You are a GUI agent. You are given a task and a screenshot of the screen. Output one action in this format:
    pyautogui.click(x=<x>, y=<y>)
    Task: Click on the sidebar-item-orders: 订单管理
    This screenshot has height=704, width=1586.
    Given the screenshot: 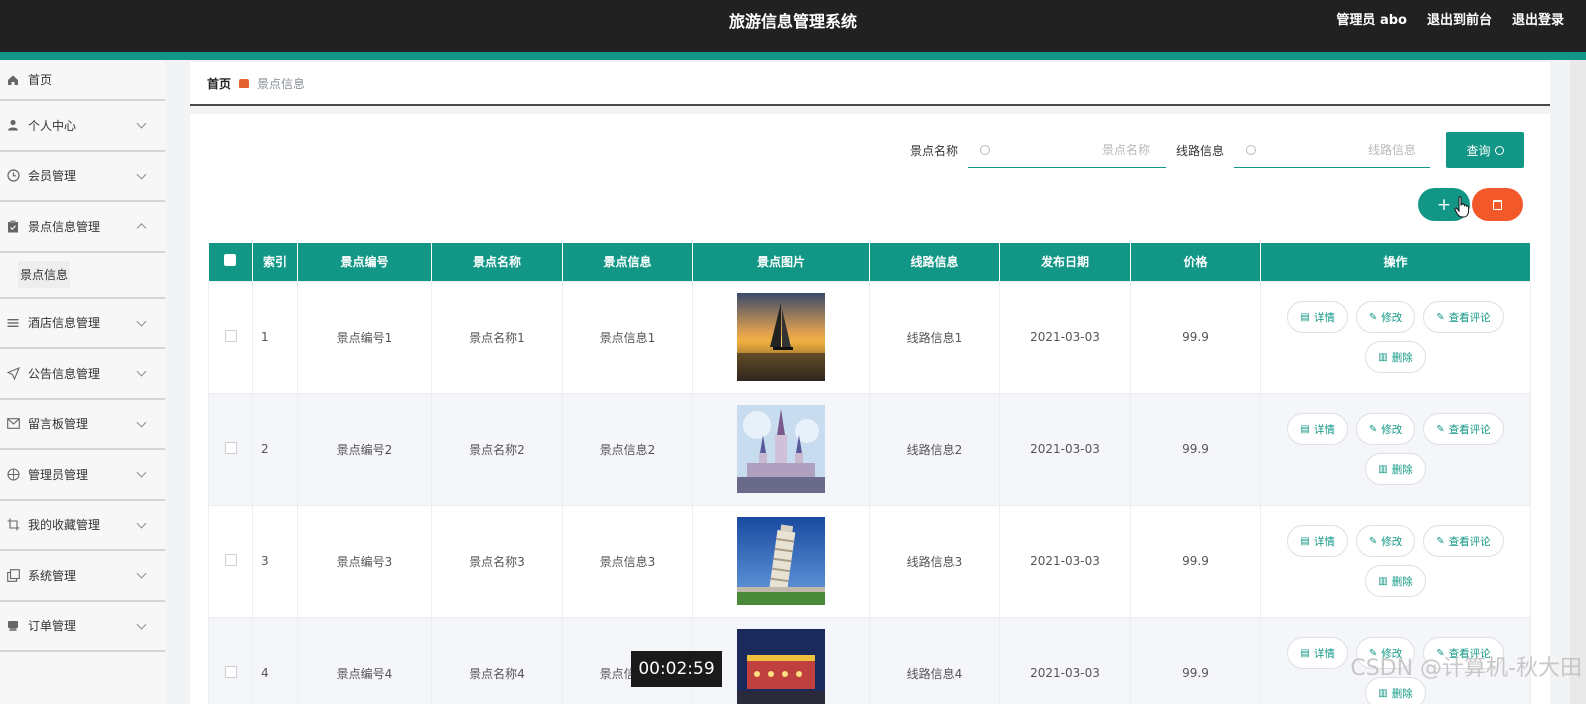 What is the action you would take?
    pyautogui.click(x=82, y=627)
    